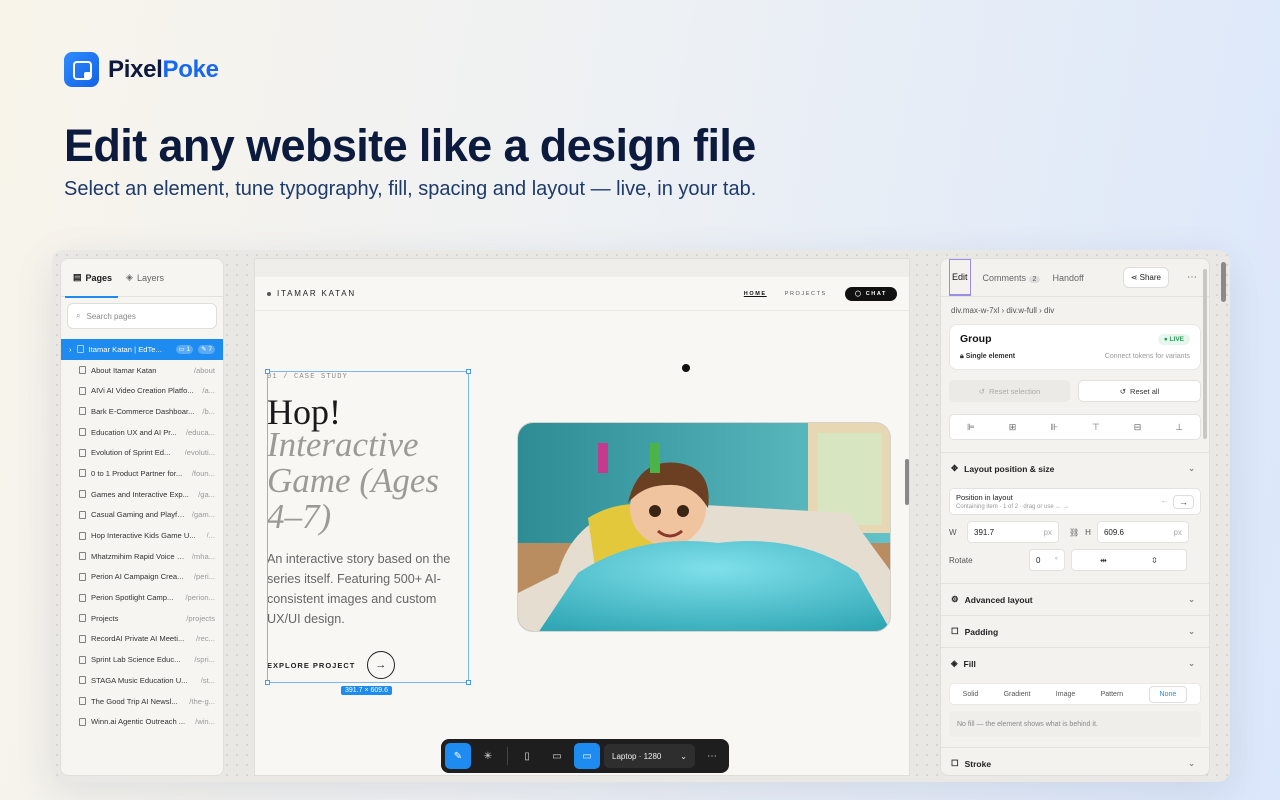 The width and height of the screenshot is (1280, 800). What do you see at coordinates (1154, 560) in the screenshot?
I see `flip-vertical-icon: ⇳` at bounding box center [1154, 560].